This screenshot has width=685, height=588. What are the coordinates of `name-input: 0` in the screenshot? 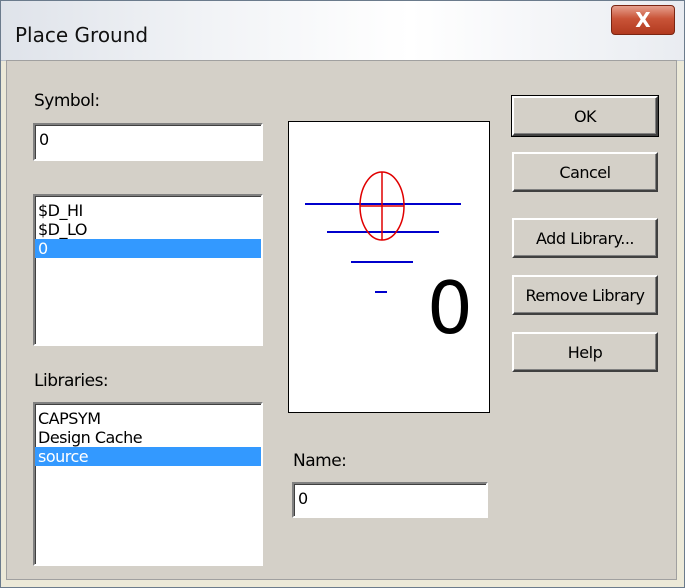 It's located at (390, 500).